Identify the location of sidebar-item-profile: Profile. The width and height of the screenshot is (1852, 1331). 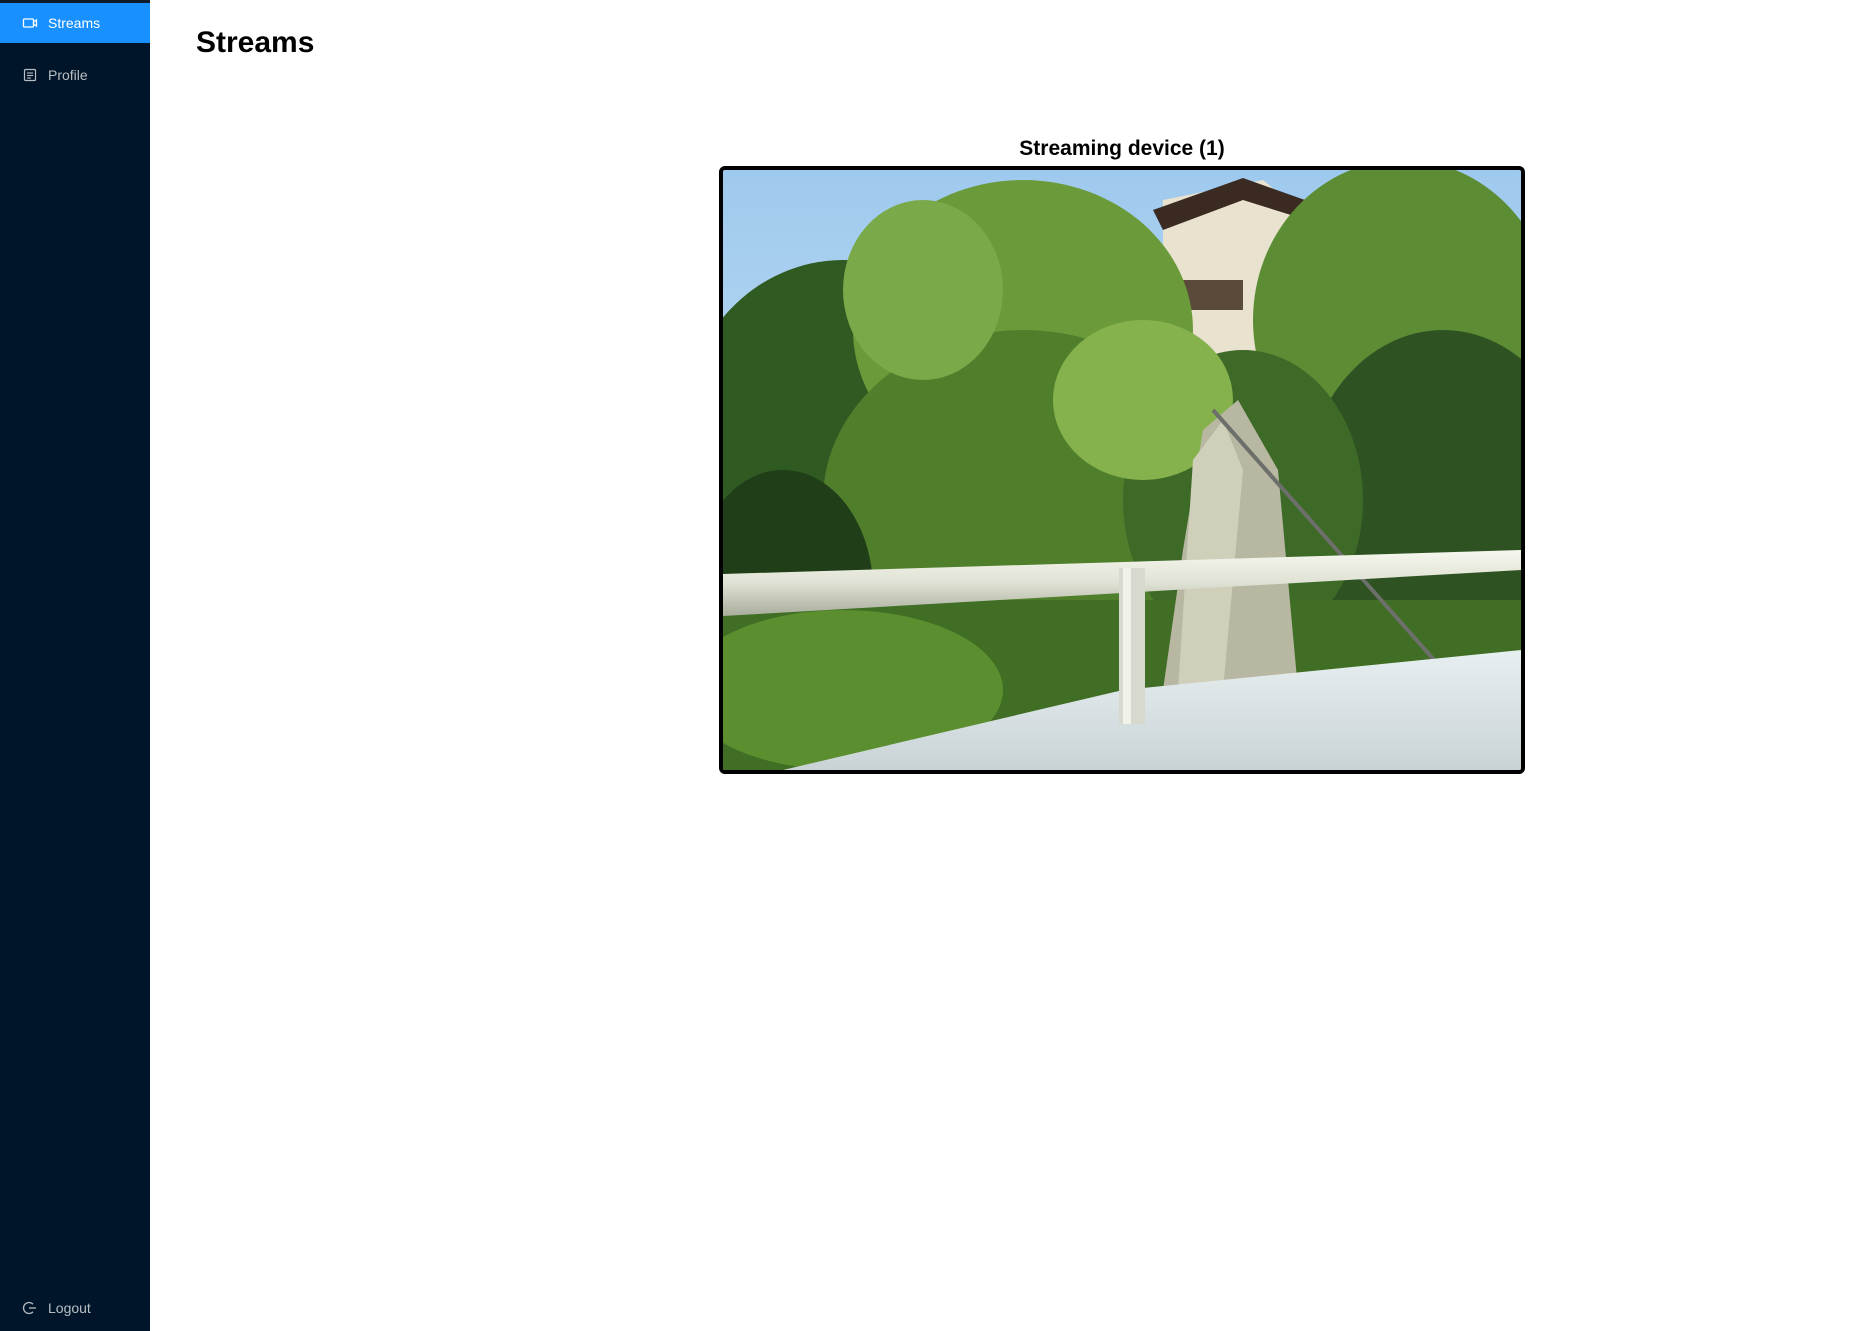
(75, 75).